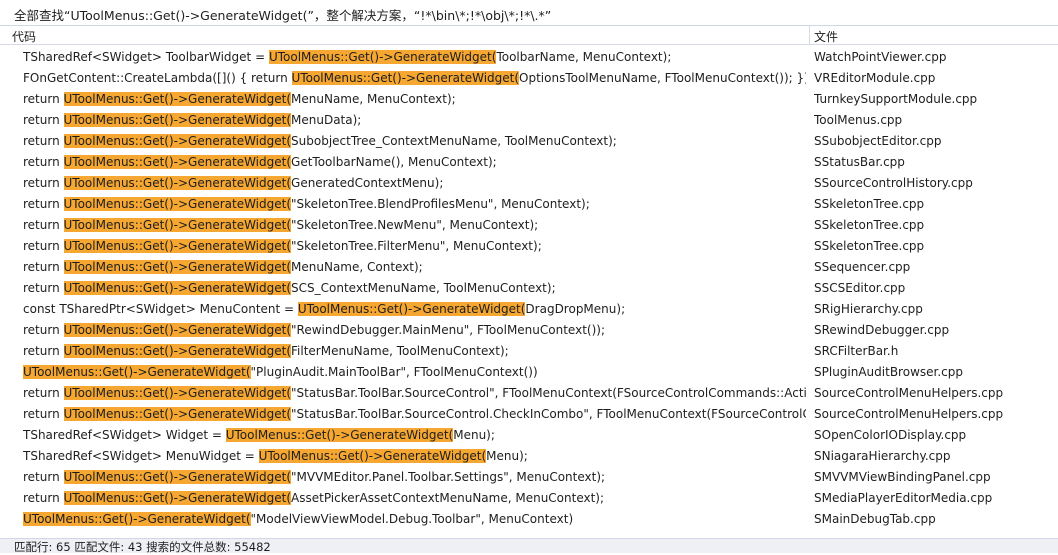 This screenshot has width=1058, height=555. I want to click on result-file: VREditorModule.cpp, so click(875, 78).